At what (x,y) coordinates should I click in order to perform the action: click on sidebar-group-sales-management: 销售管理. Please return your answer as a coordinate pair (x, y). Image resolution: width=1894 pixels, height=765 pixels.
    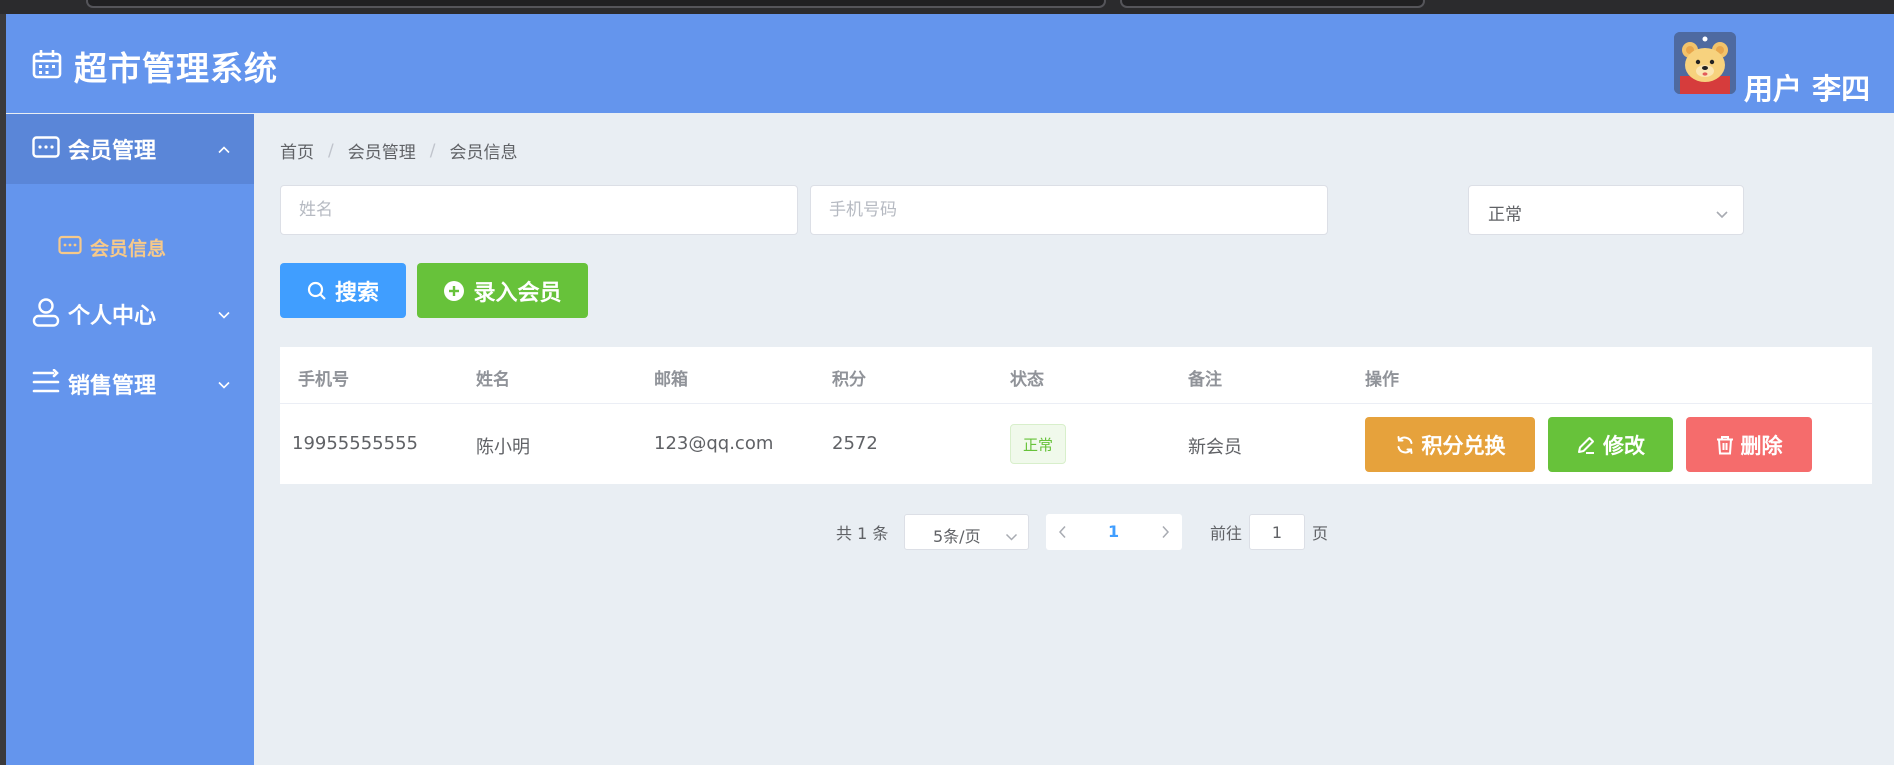
    Looking at the image, I should click on (130, 384).